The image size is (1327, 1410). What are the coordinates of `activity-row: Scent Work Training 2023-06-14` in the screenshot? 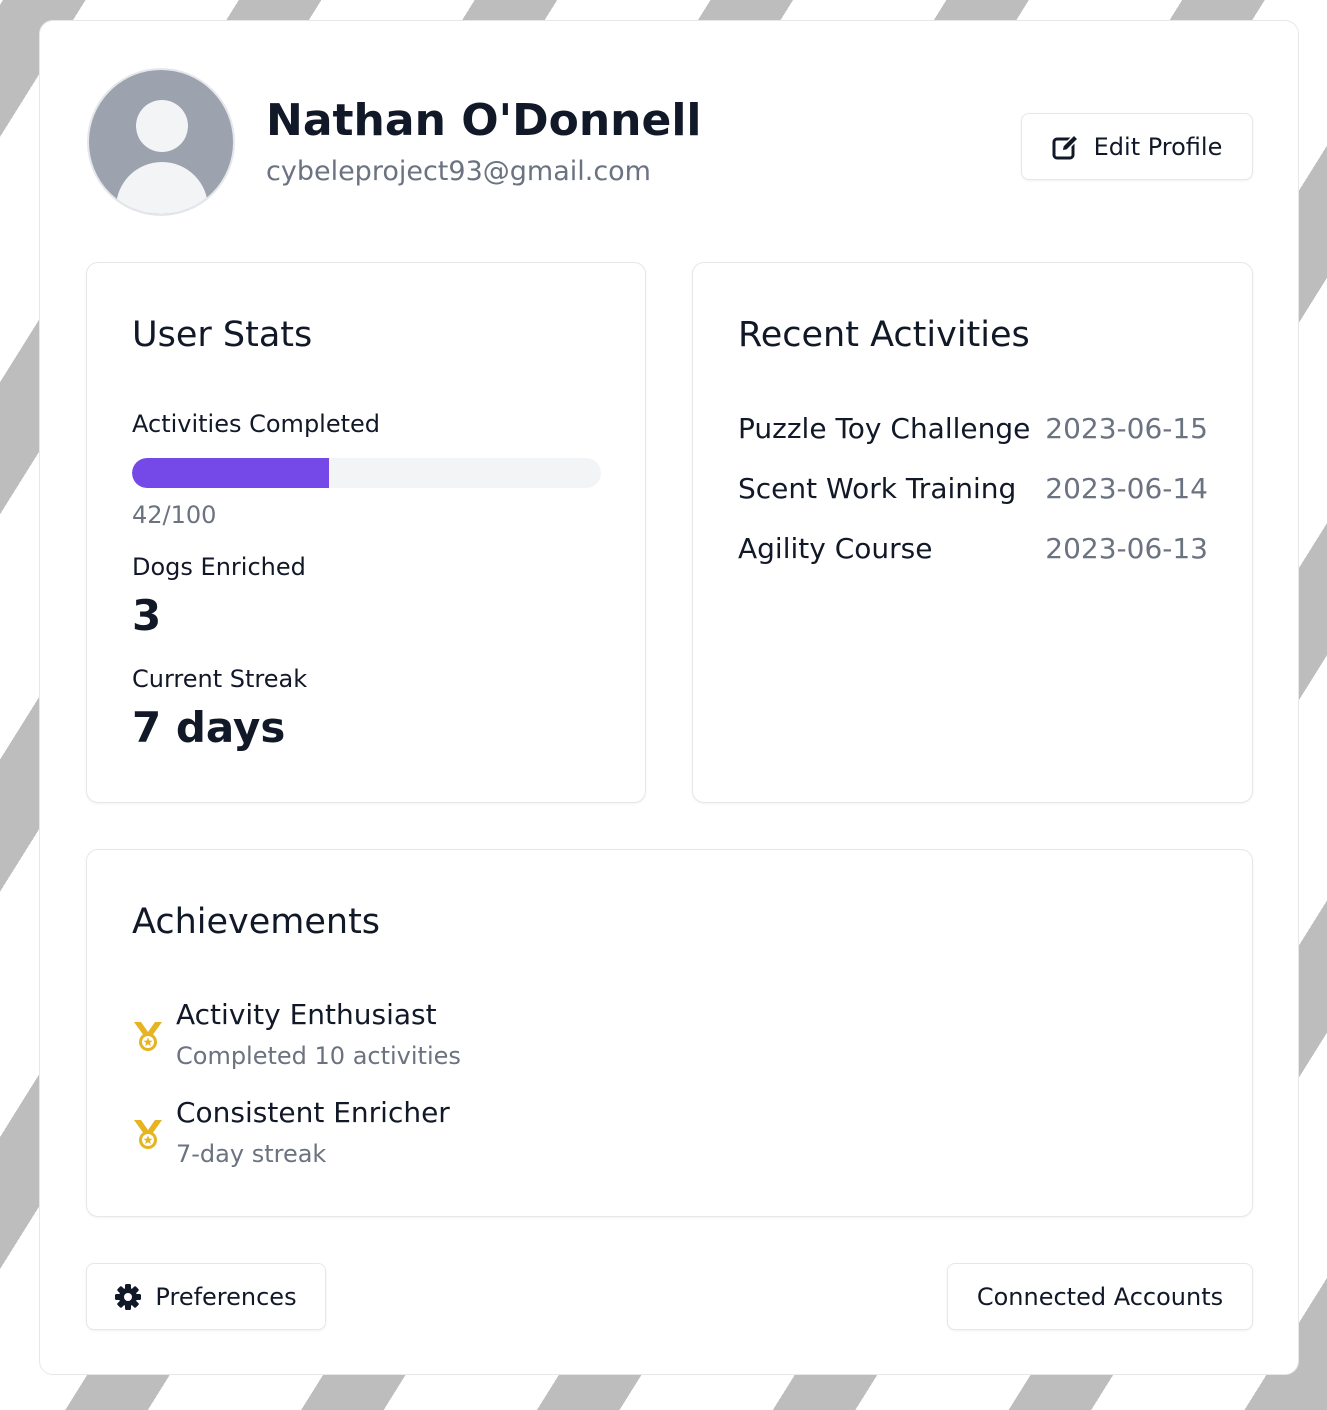 It's located at (973, 488).